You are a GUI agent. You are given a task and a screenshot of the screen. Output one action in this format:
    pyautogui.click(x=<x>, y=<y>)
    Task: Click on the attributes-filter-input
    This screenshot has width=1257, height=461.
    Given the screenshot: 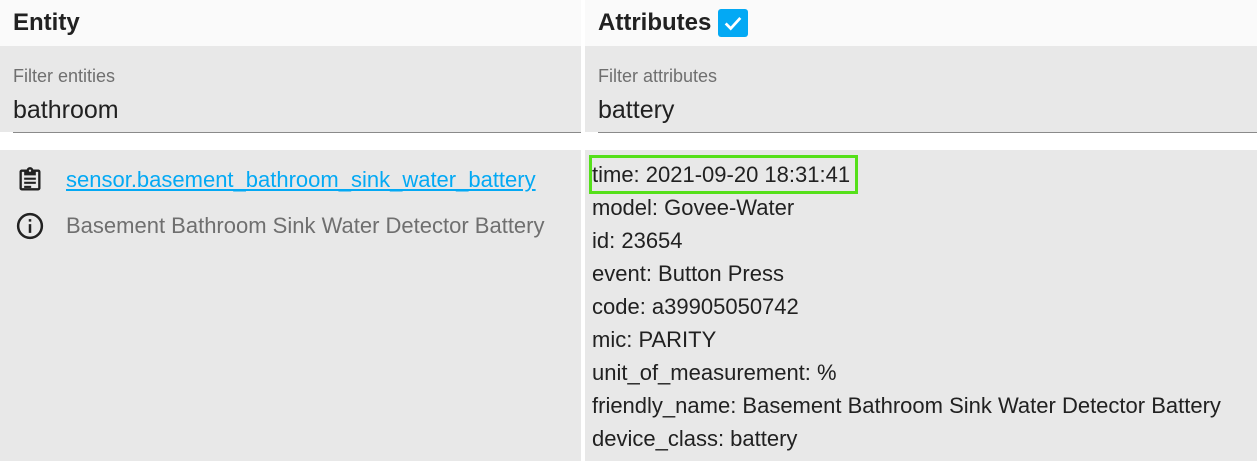 What is the action you would take?
    pyautogui.click(x=927, y=110)
    